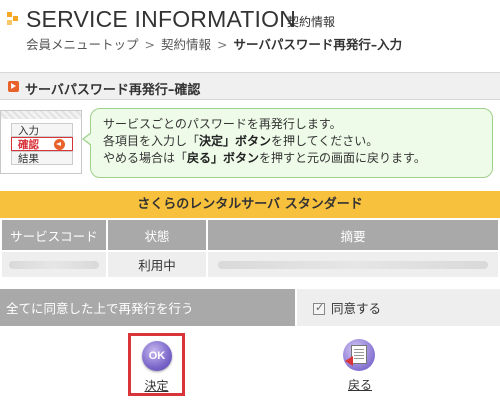  I want to click on agree-label: 全てに同意した上で再発行を行う, so click(147, 307).